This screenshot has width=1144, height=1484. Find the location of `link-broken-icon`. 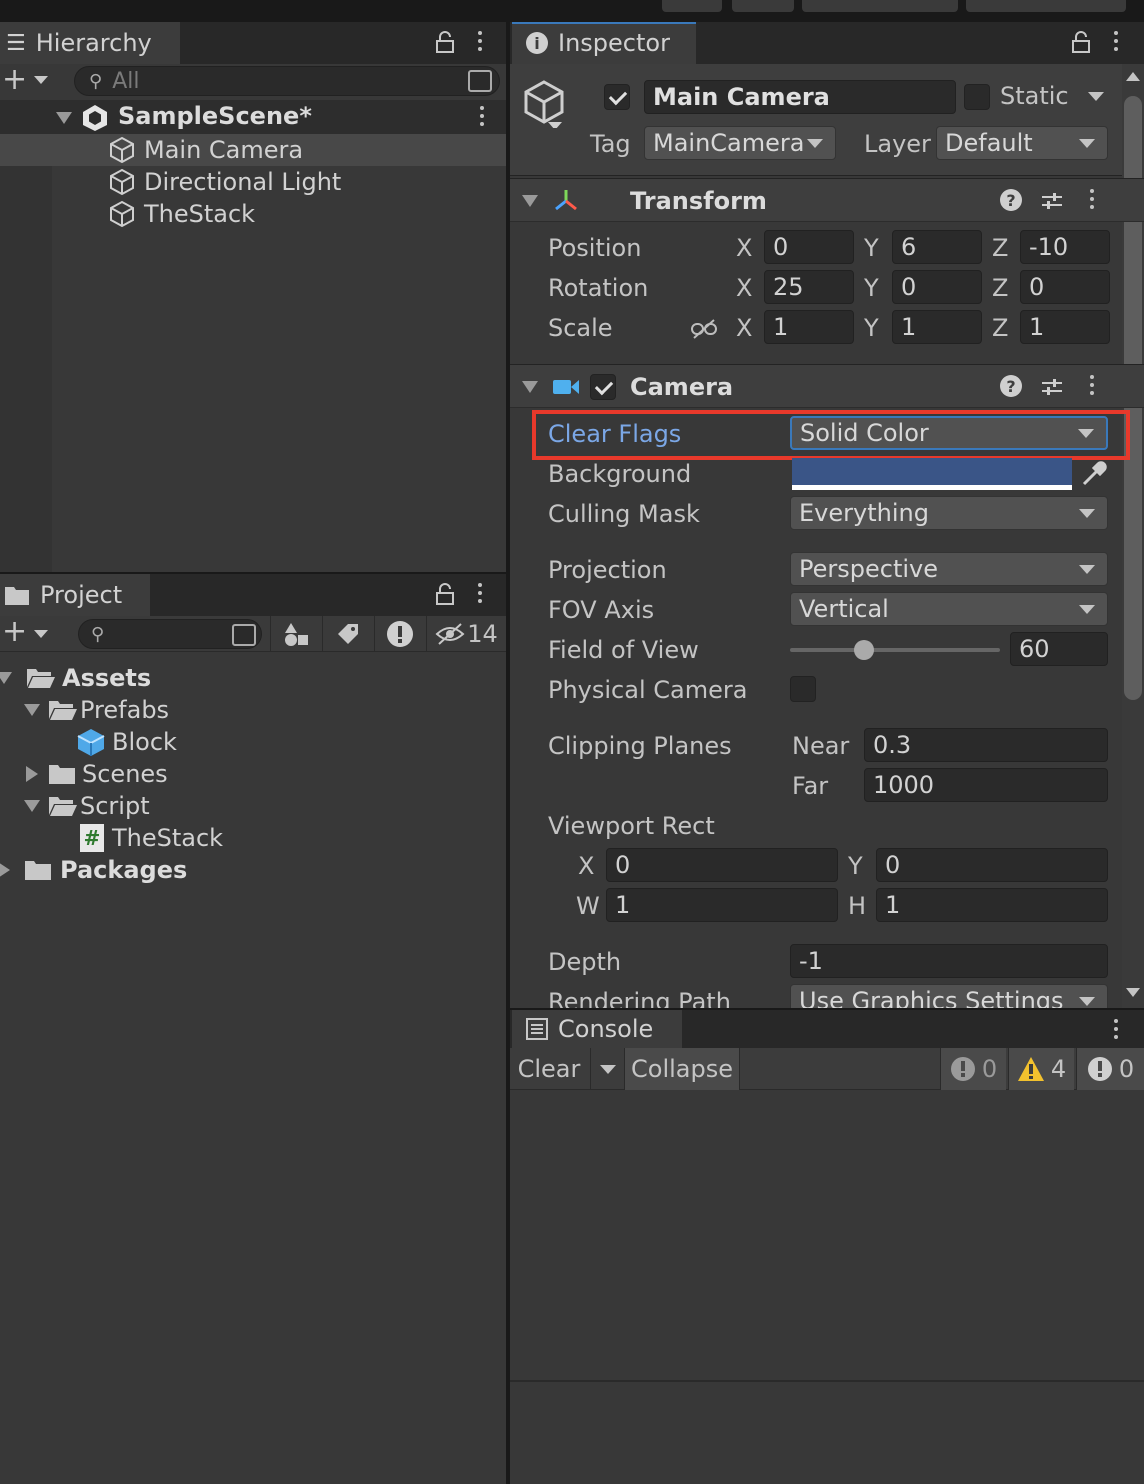

link-broken-icon is located at coordinates (704, 329).